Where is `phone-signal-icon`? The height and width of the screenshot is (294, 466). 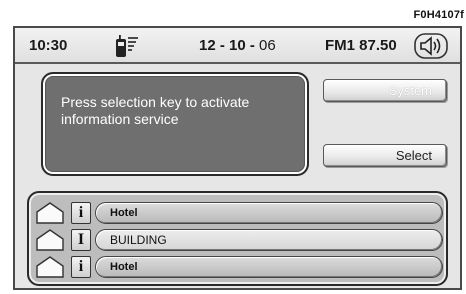 phone-signal-icon is located at coordinates (127, 46).